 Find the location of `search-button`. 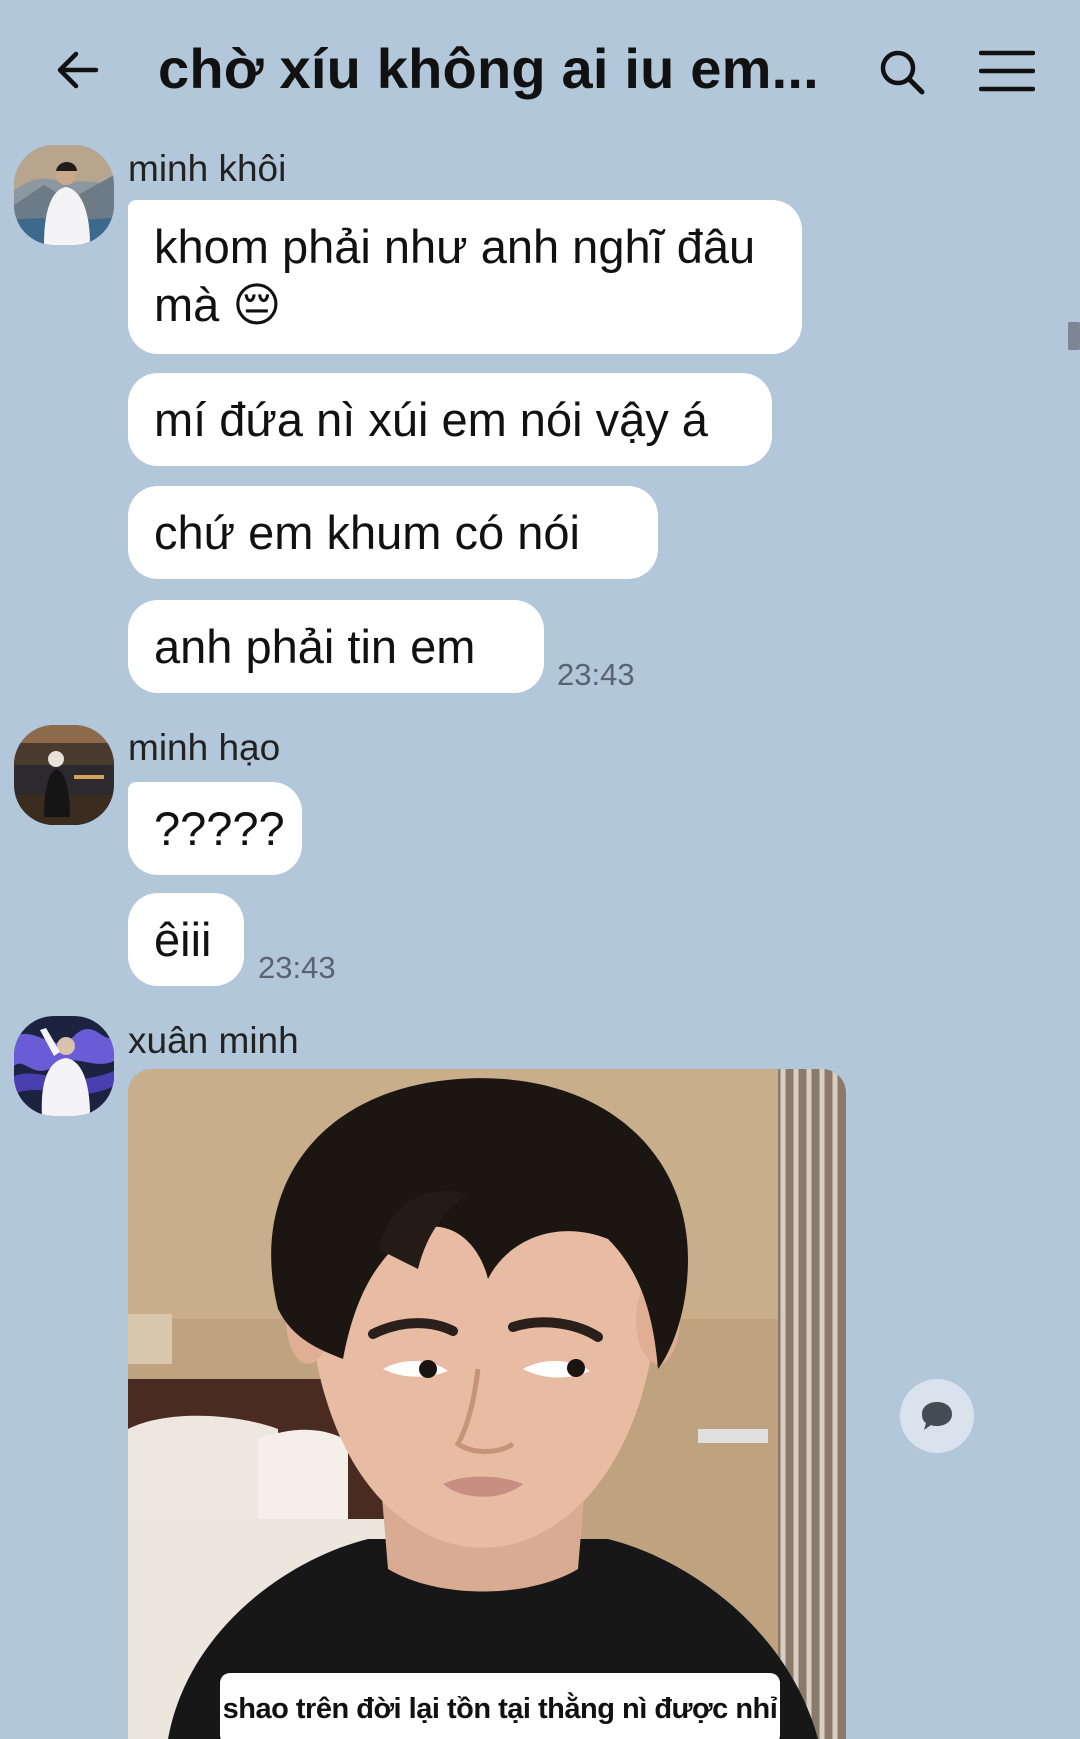

search-button is located at coordinates (902, 72).